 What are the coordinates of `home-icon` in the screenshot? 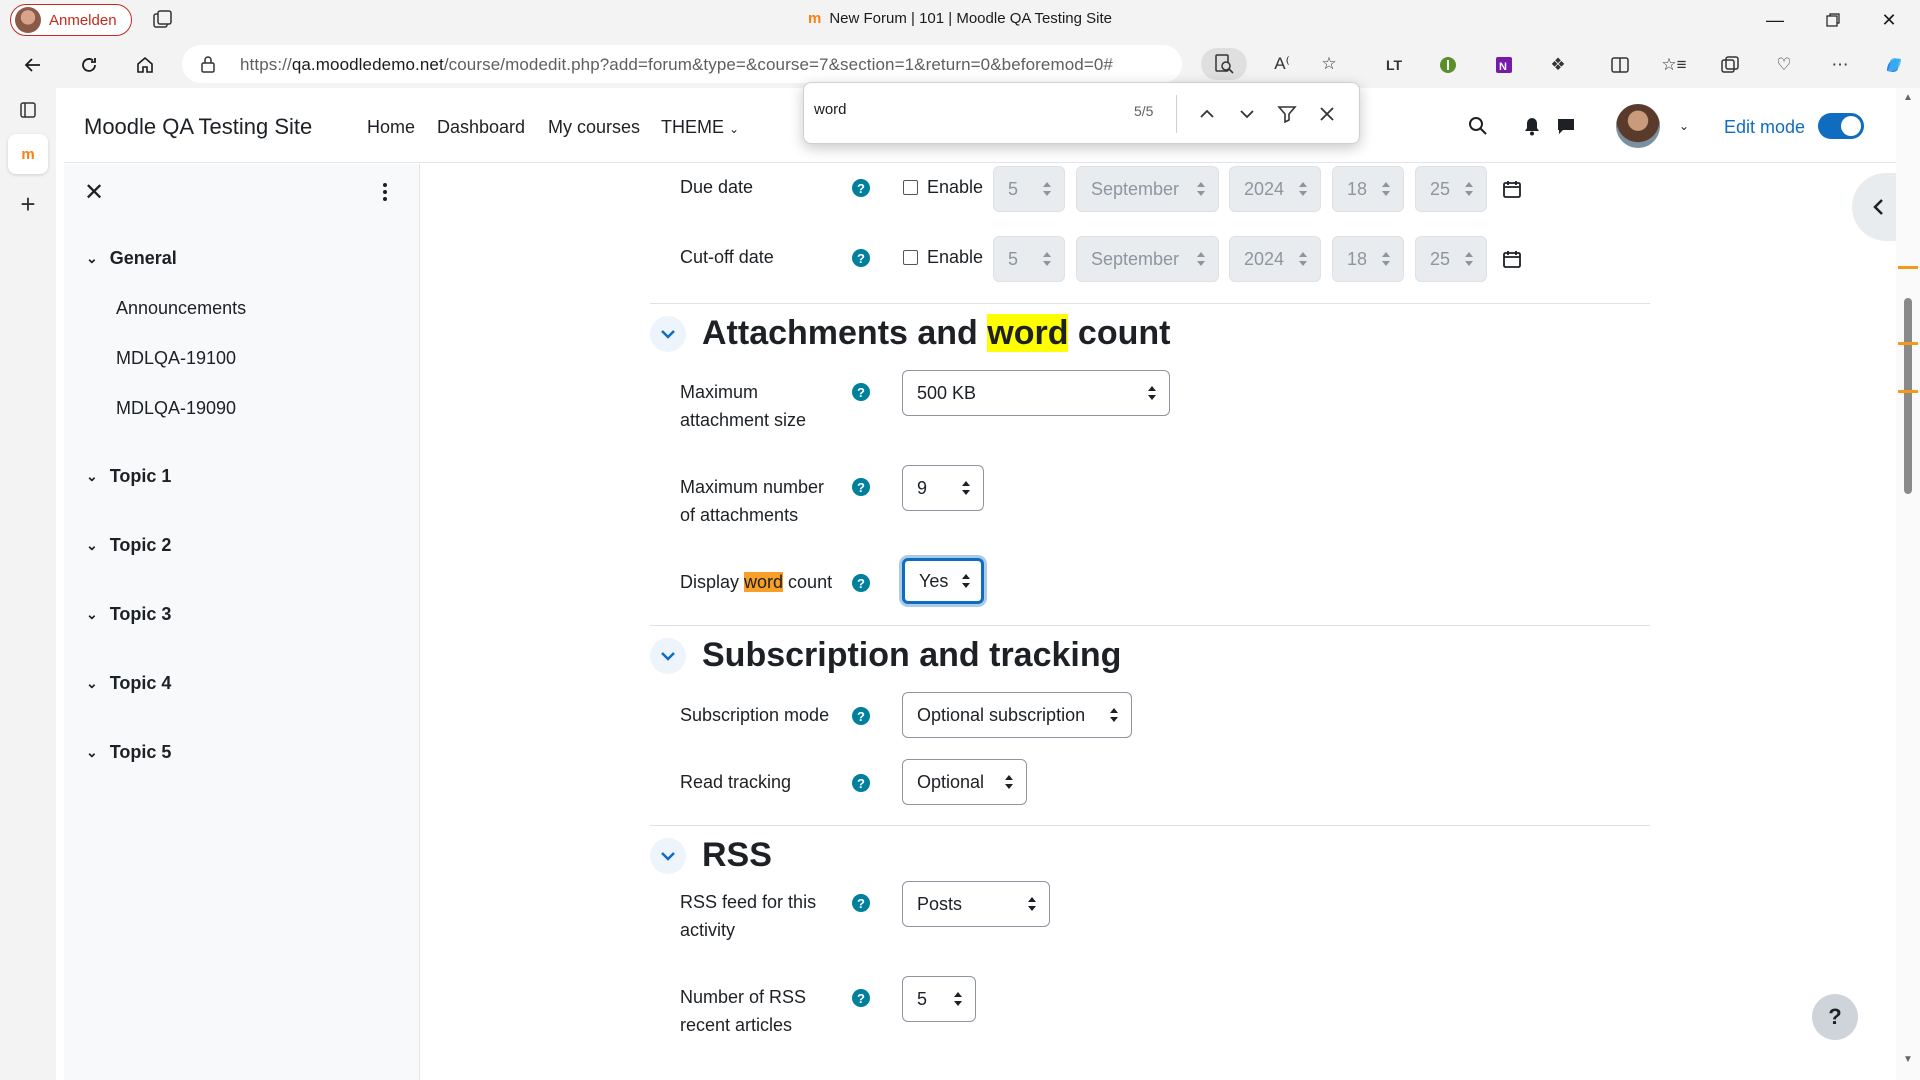 It's located at (145, 64).